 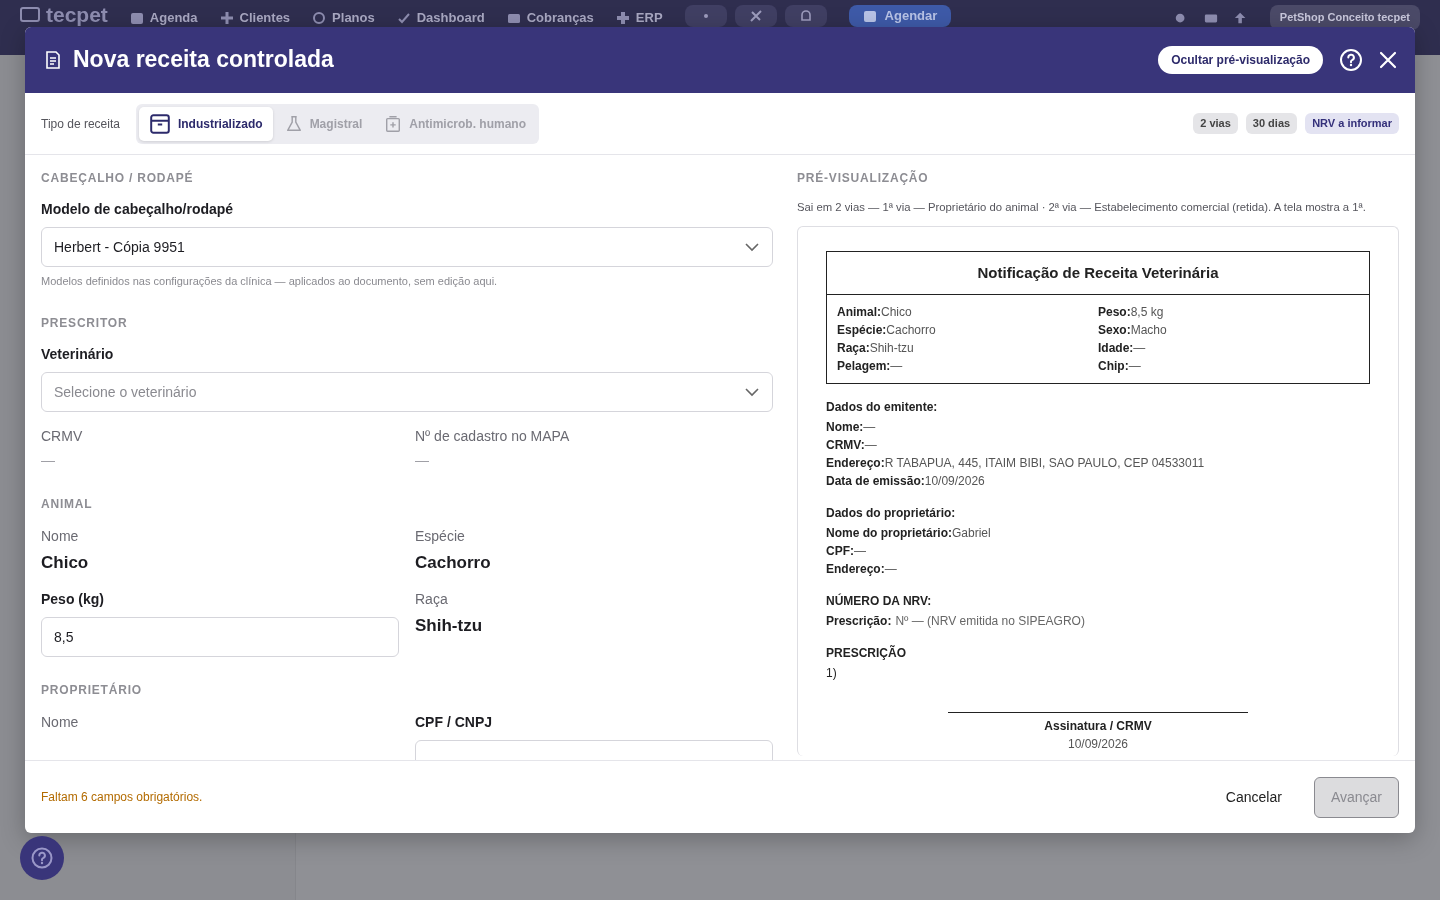 What do you see at coordinates (967, 348) in the screenshot?
I see `document-field: Raça:Shih-tzu` at bounding box center [967, 348].